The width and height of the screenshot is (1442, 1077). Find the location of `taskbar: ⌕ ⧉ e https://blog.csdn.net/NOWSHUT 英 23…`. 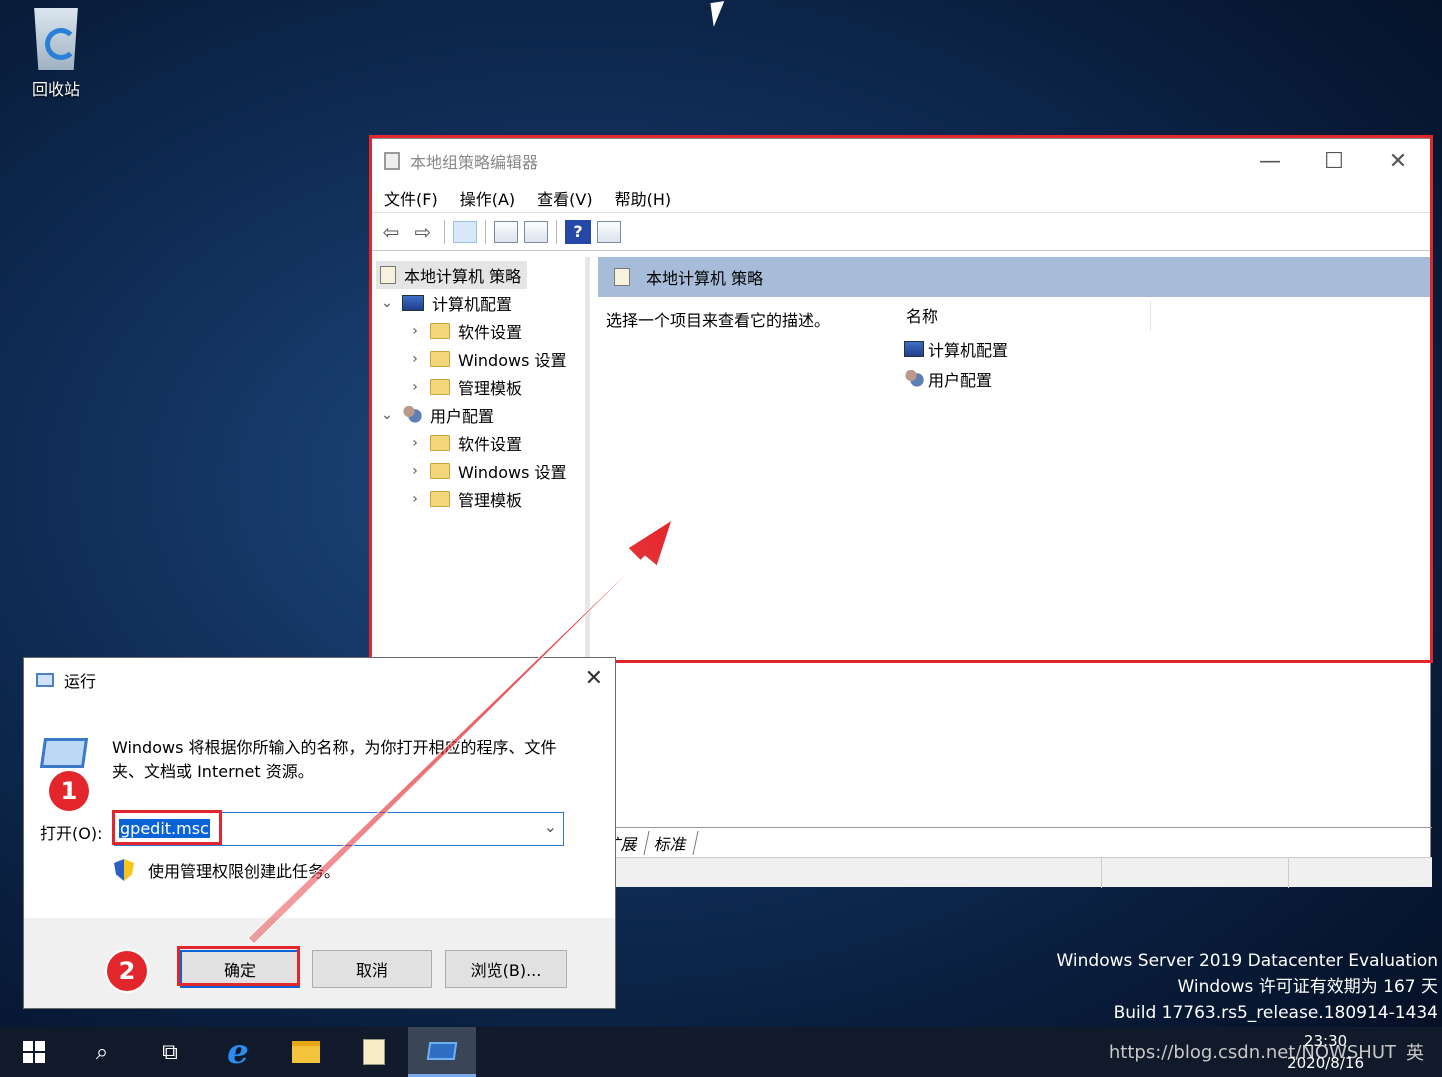

taskbar: ⌕ ⧉ e https://blog.csdn.net/NOWSHUT 英 23… is located at coordinates (721, 1052).